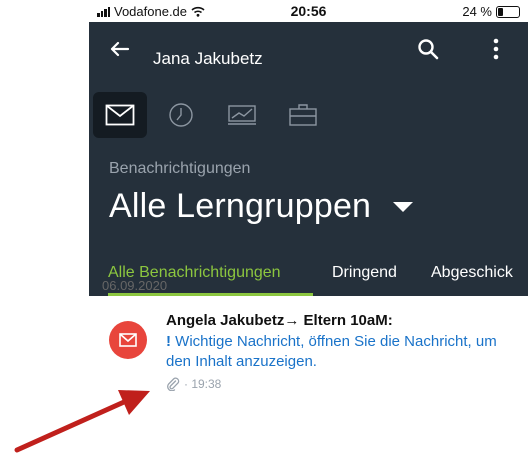  Describe the element at coordinates (472, 273) in the screenshot. I see `tab-sent: Abgeschick` at that location.